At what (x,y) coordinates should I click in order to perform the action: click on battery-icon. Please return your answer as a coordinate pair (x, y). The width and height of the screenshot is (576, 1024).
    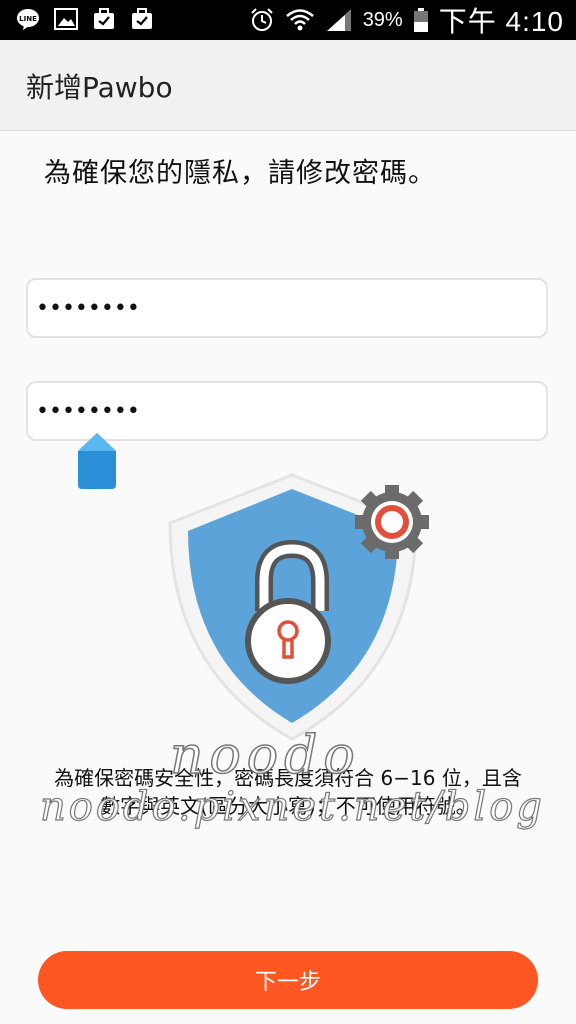
    Looking at the image, I should click on (420, 20).